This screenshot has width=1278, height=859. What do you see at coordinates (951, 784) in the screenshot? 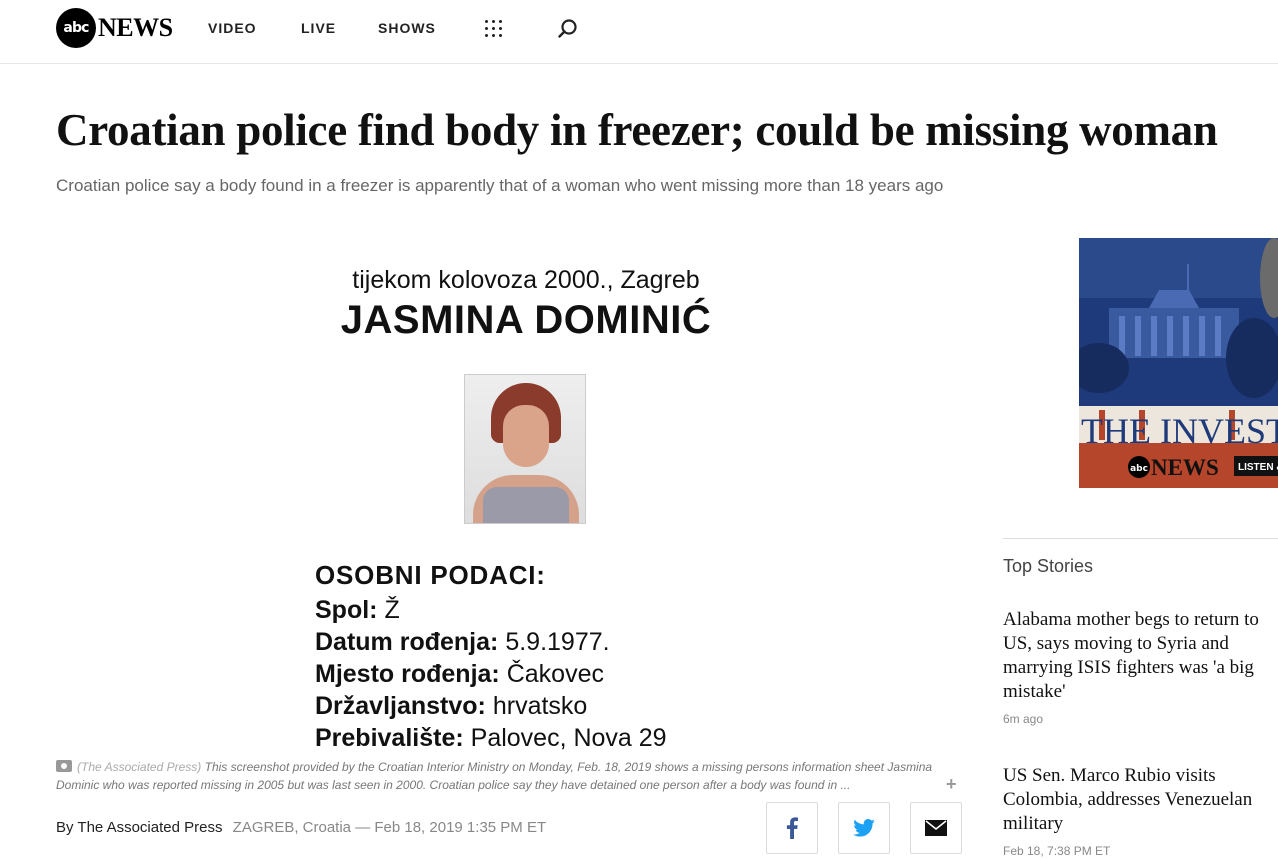
I see `expand-icon: +` at bounding box center [951, 784].